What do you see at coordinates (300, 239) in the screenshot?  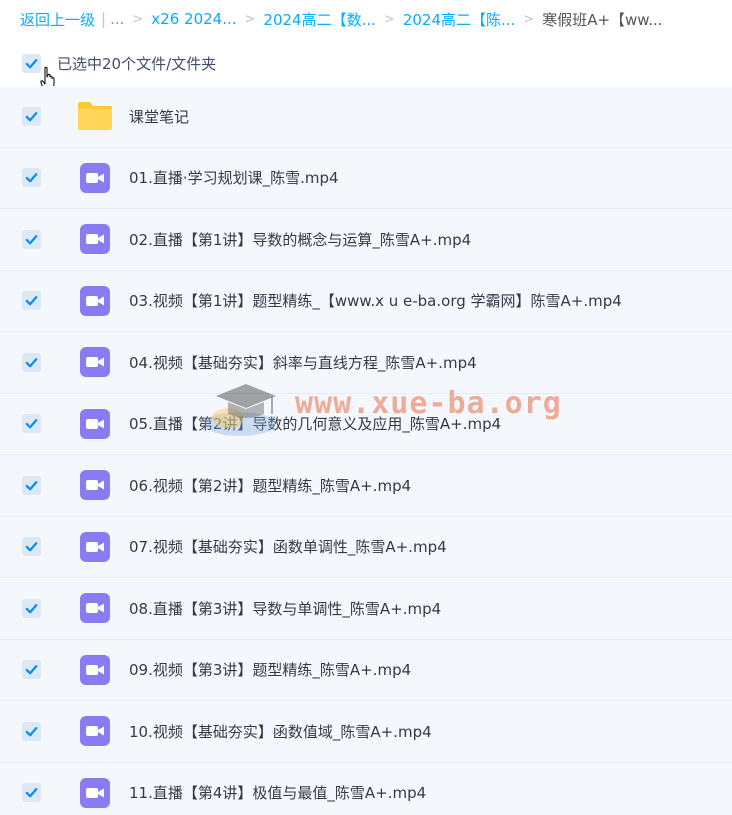 I see `file-name: 02.直播【第1讲】导数的概念与运算_陈雪A+.mp4` at bounding box center [300, 239].